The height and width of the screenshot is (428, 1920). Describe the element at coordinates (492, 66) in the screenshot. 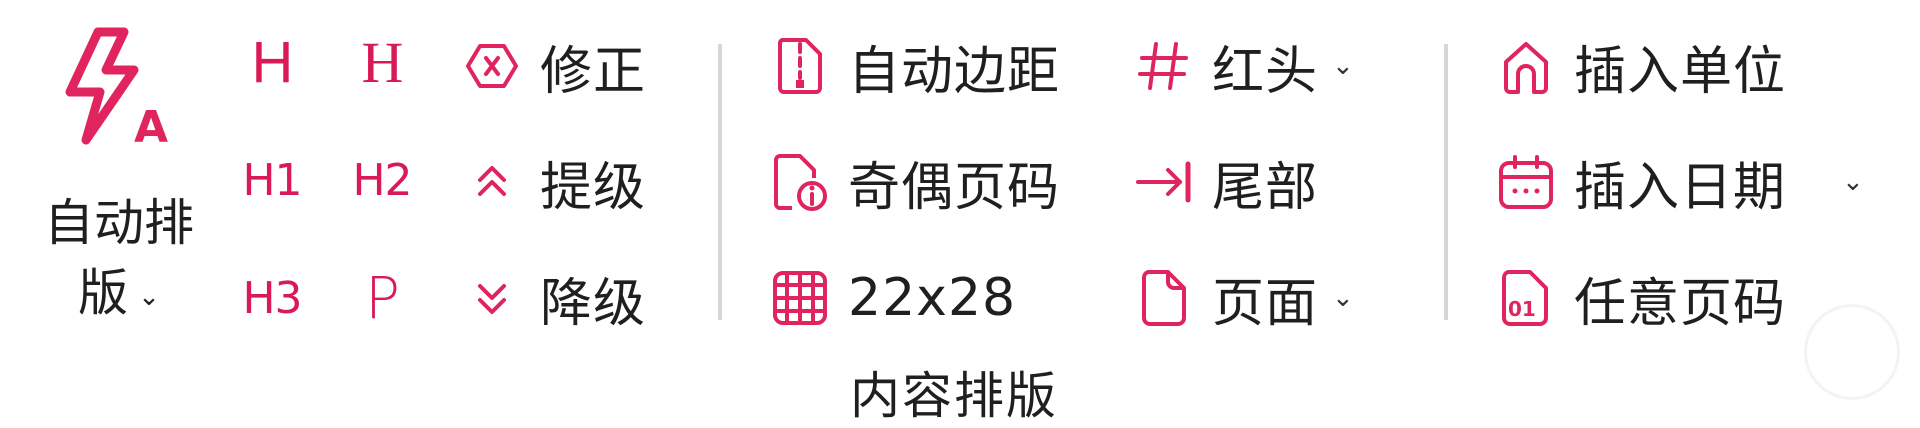

I see `close-hex-icon` at that location.